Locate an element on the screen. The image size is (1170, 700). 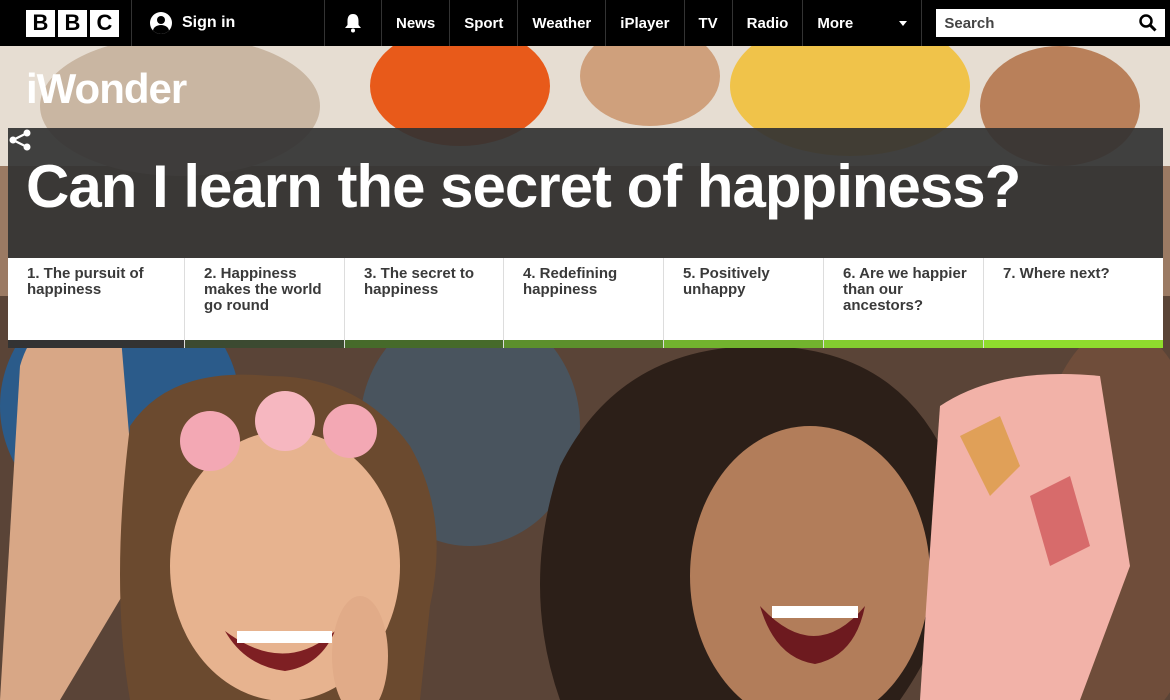
chevron-down-icon is located at coordinates (903, 23).